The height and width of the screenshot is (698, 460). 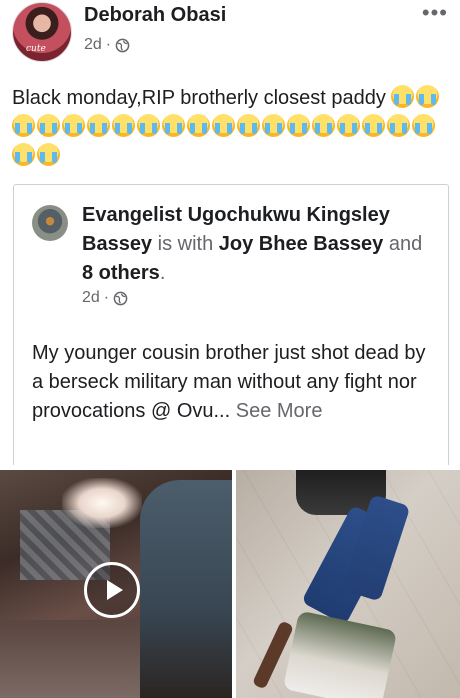 I want to click on shared-meta: 2d ·, so click(x=105, y=298).